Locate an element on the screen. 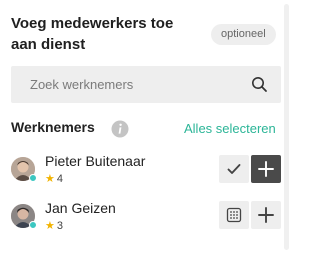  check-icon is located at coordinates (234, 169).